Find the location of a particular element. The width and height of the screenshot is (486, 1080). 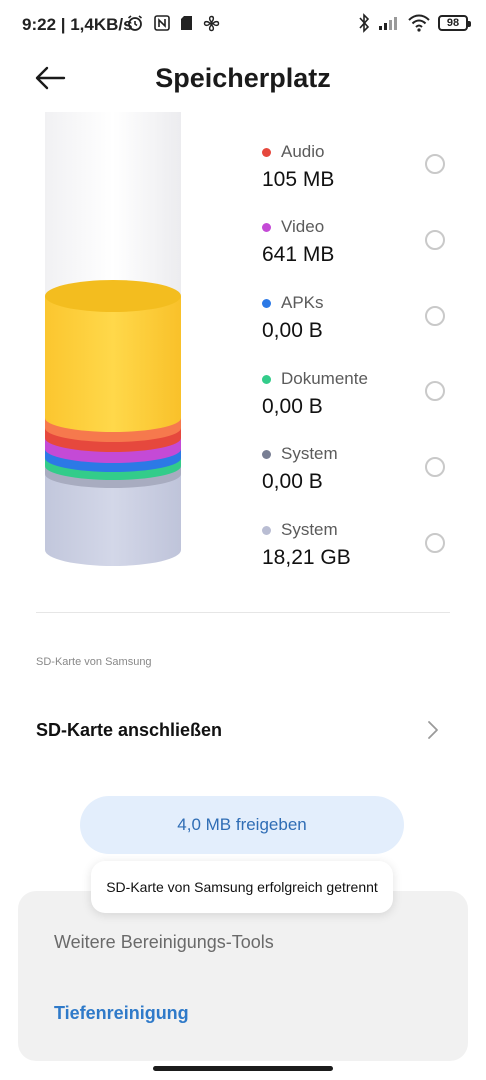

storage-item-label: Dokumente is located at coordinates (324, 378).